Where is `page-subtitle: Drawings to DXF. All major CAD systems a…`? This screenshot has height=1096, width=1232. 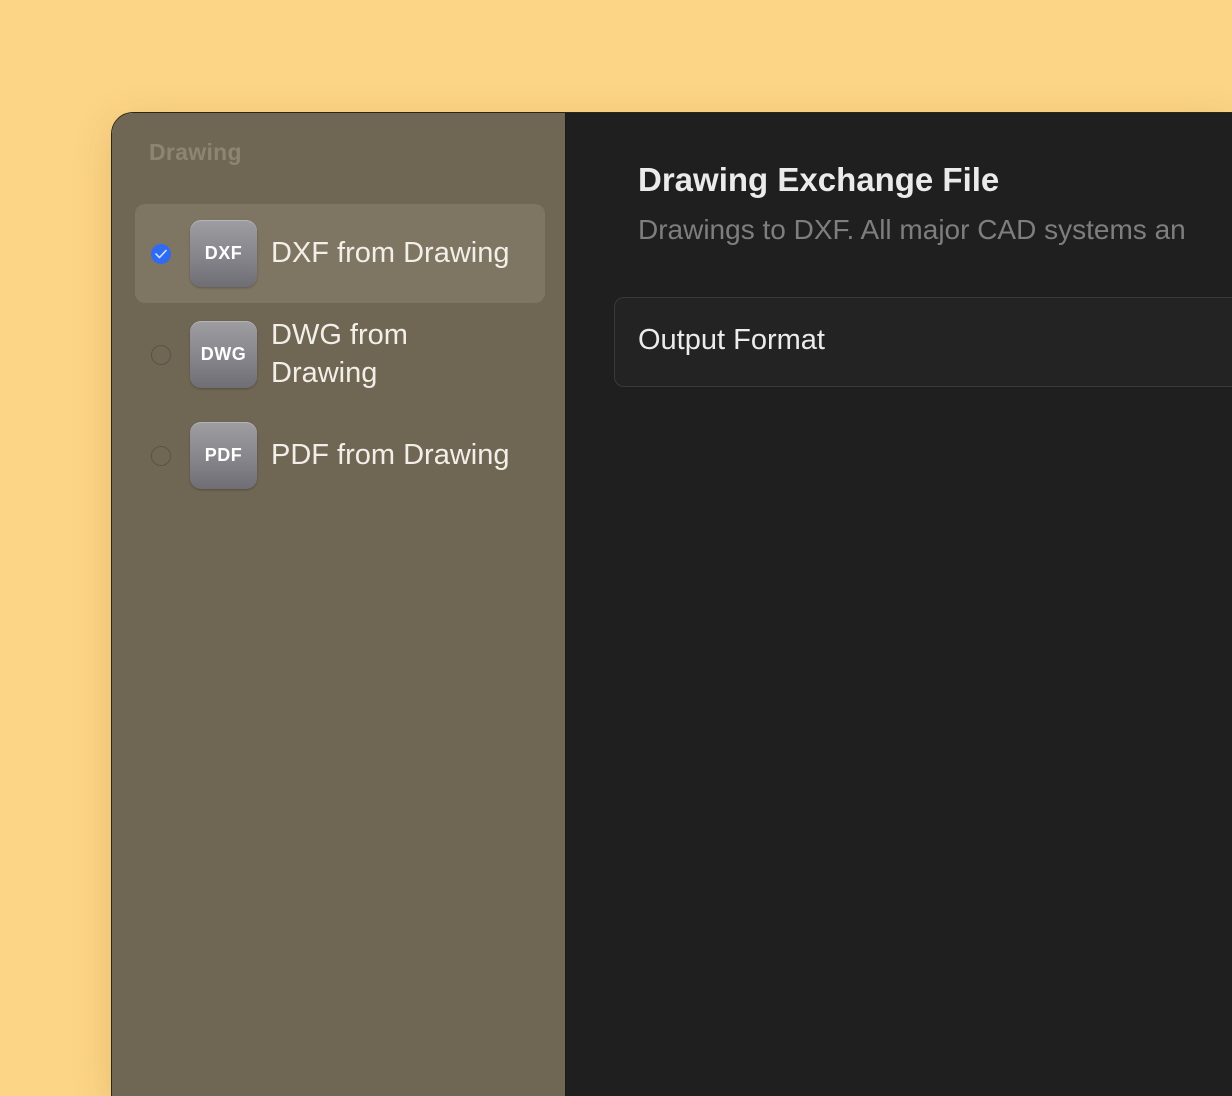 page-subtitle: Drawings to DXF. All major CAD systems a… is located at coordinates (912, 229).